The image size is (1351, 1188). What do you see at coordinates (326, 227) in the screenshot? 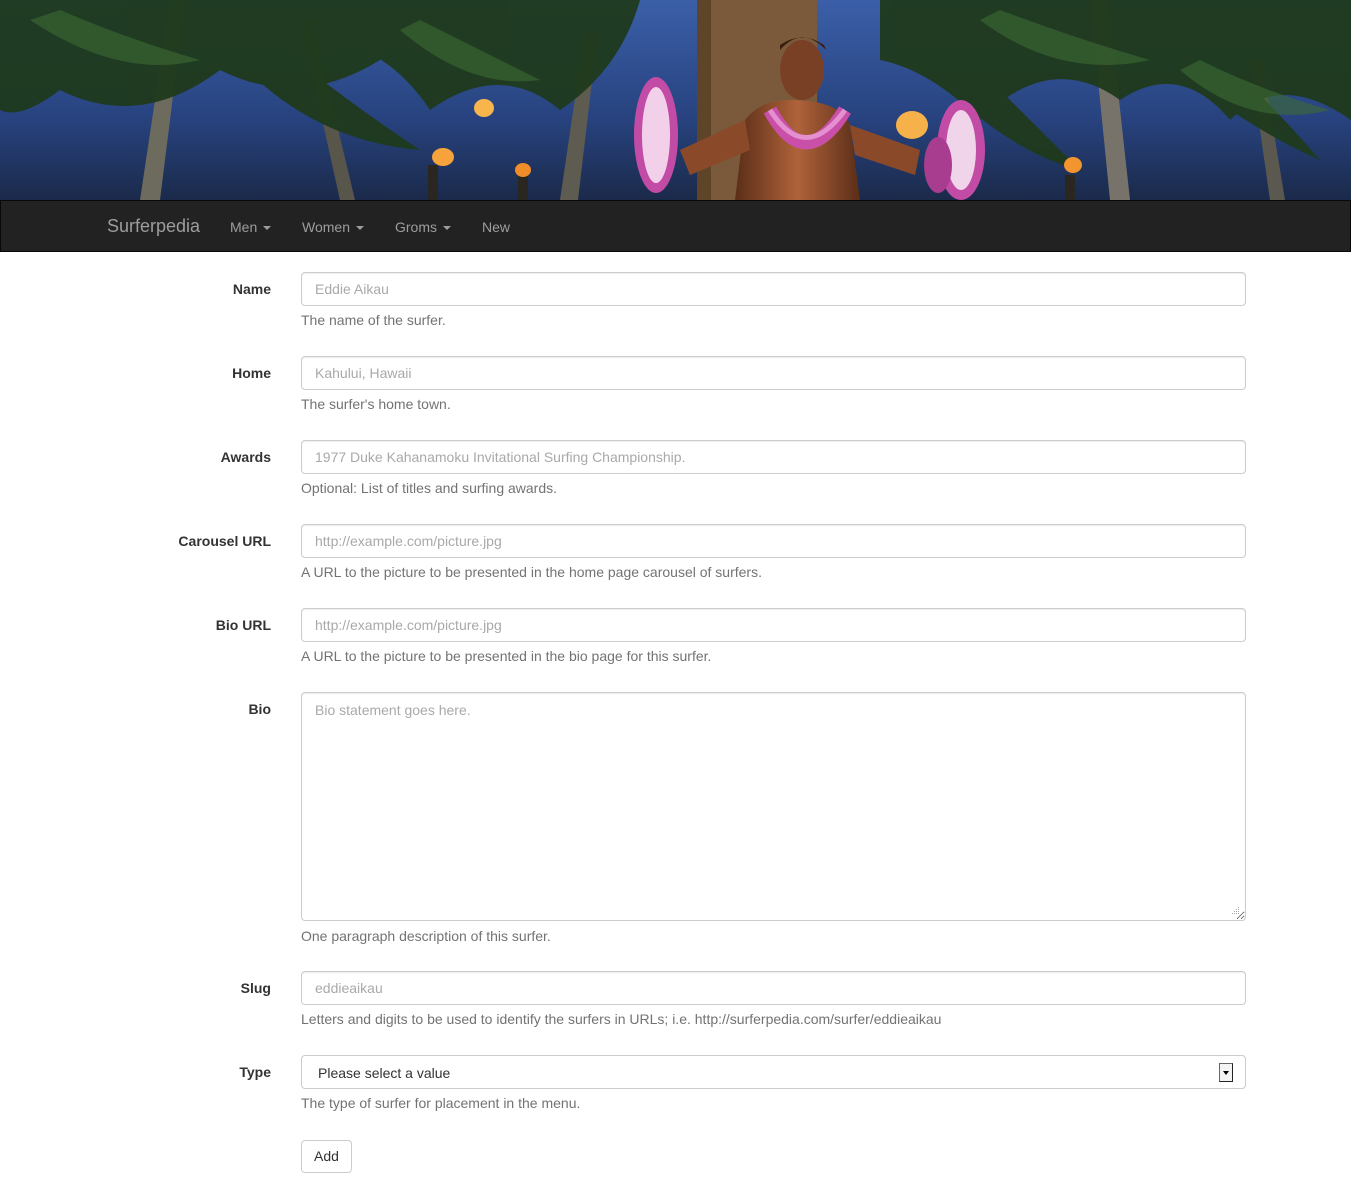
I see `nav-label-women: Women` at bounding box center [326, 227].